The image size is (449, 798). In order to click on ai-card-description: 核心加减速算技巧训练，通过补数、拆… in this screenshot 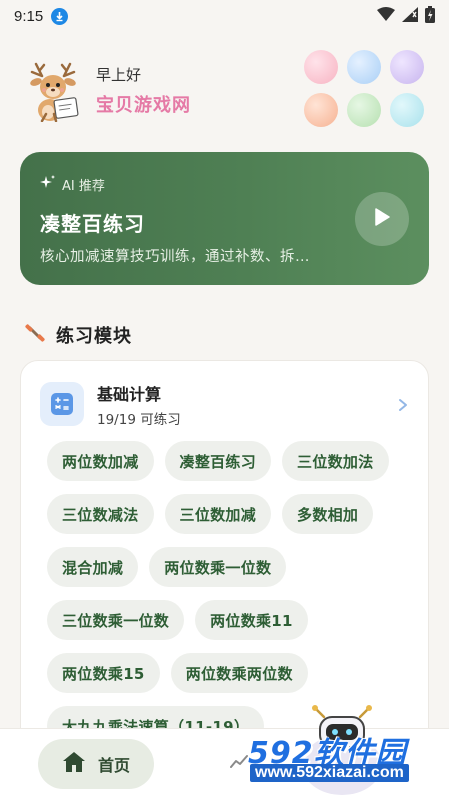, I will do `click(175, 257)`.